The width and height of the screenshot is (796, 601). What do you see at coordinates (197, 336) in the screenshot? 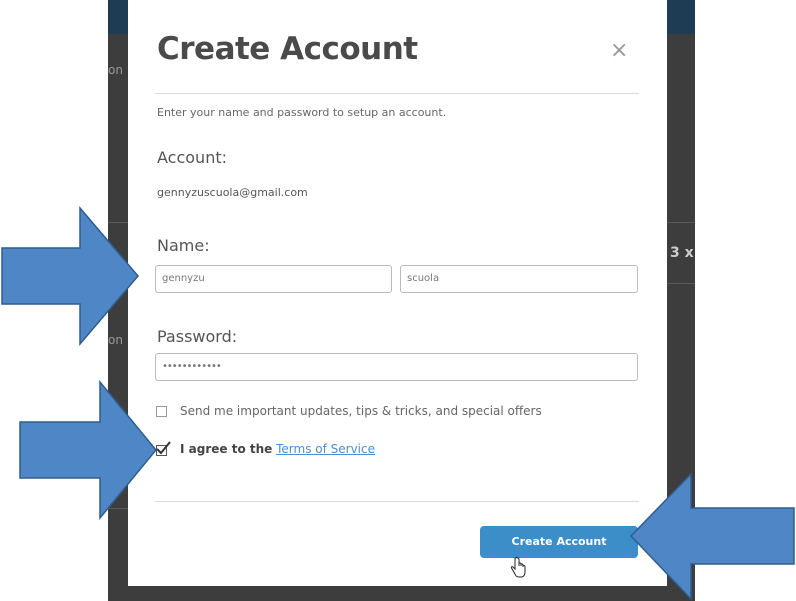
I see `password-label: Password:` at bounding box center [197, 336].